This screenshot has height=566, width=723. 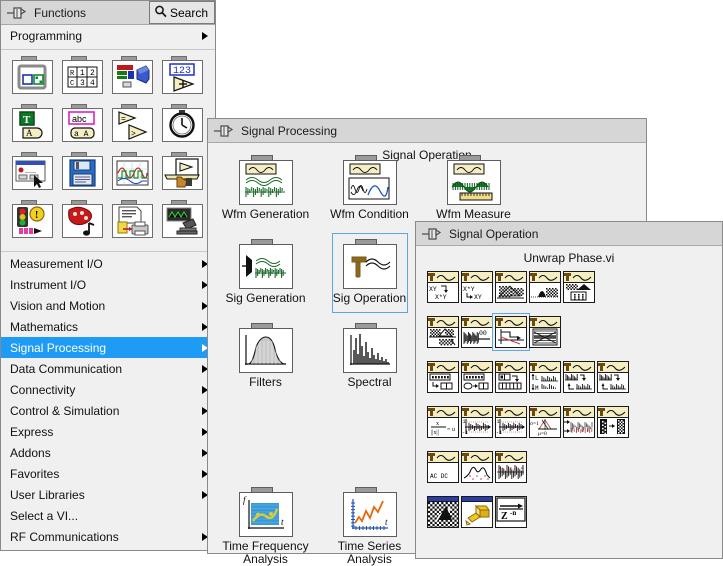 What do you see at coordinates (43, 389) in the screenshot?
I see `sidebar-item-label: Connectivity` at bounding box center [43, 389].